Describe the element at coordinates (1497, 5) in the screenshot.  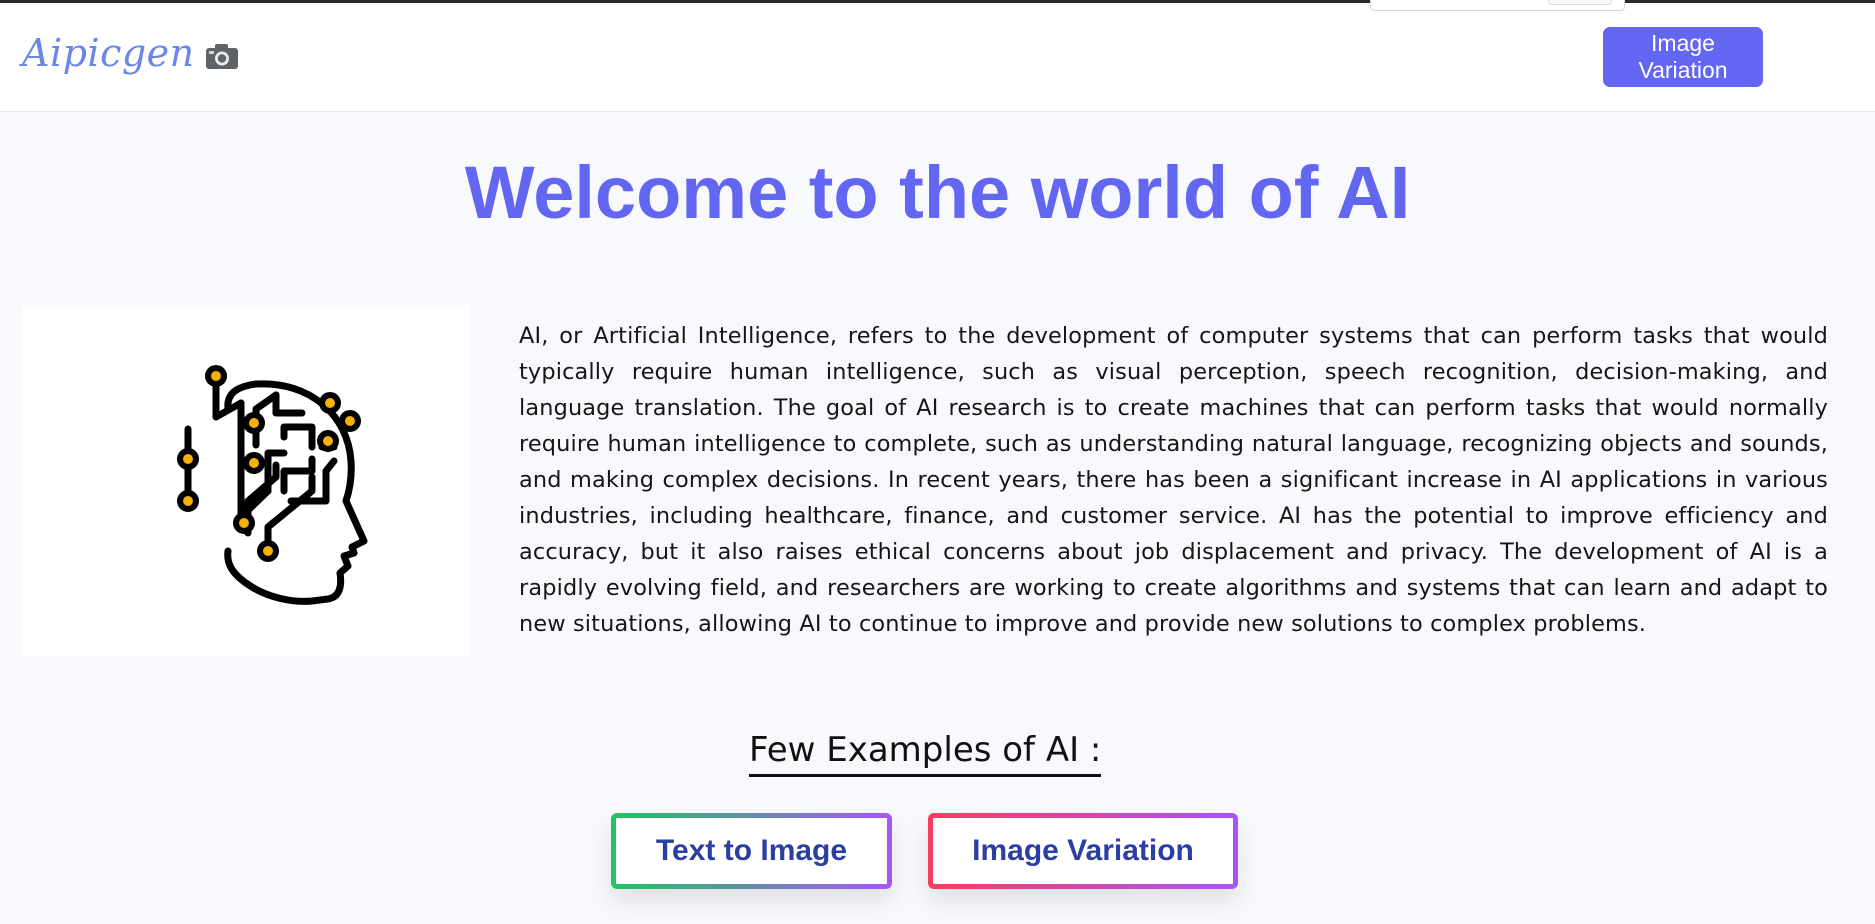
I see `browser-popup-edge` at that location.